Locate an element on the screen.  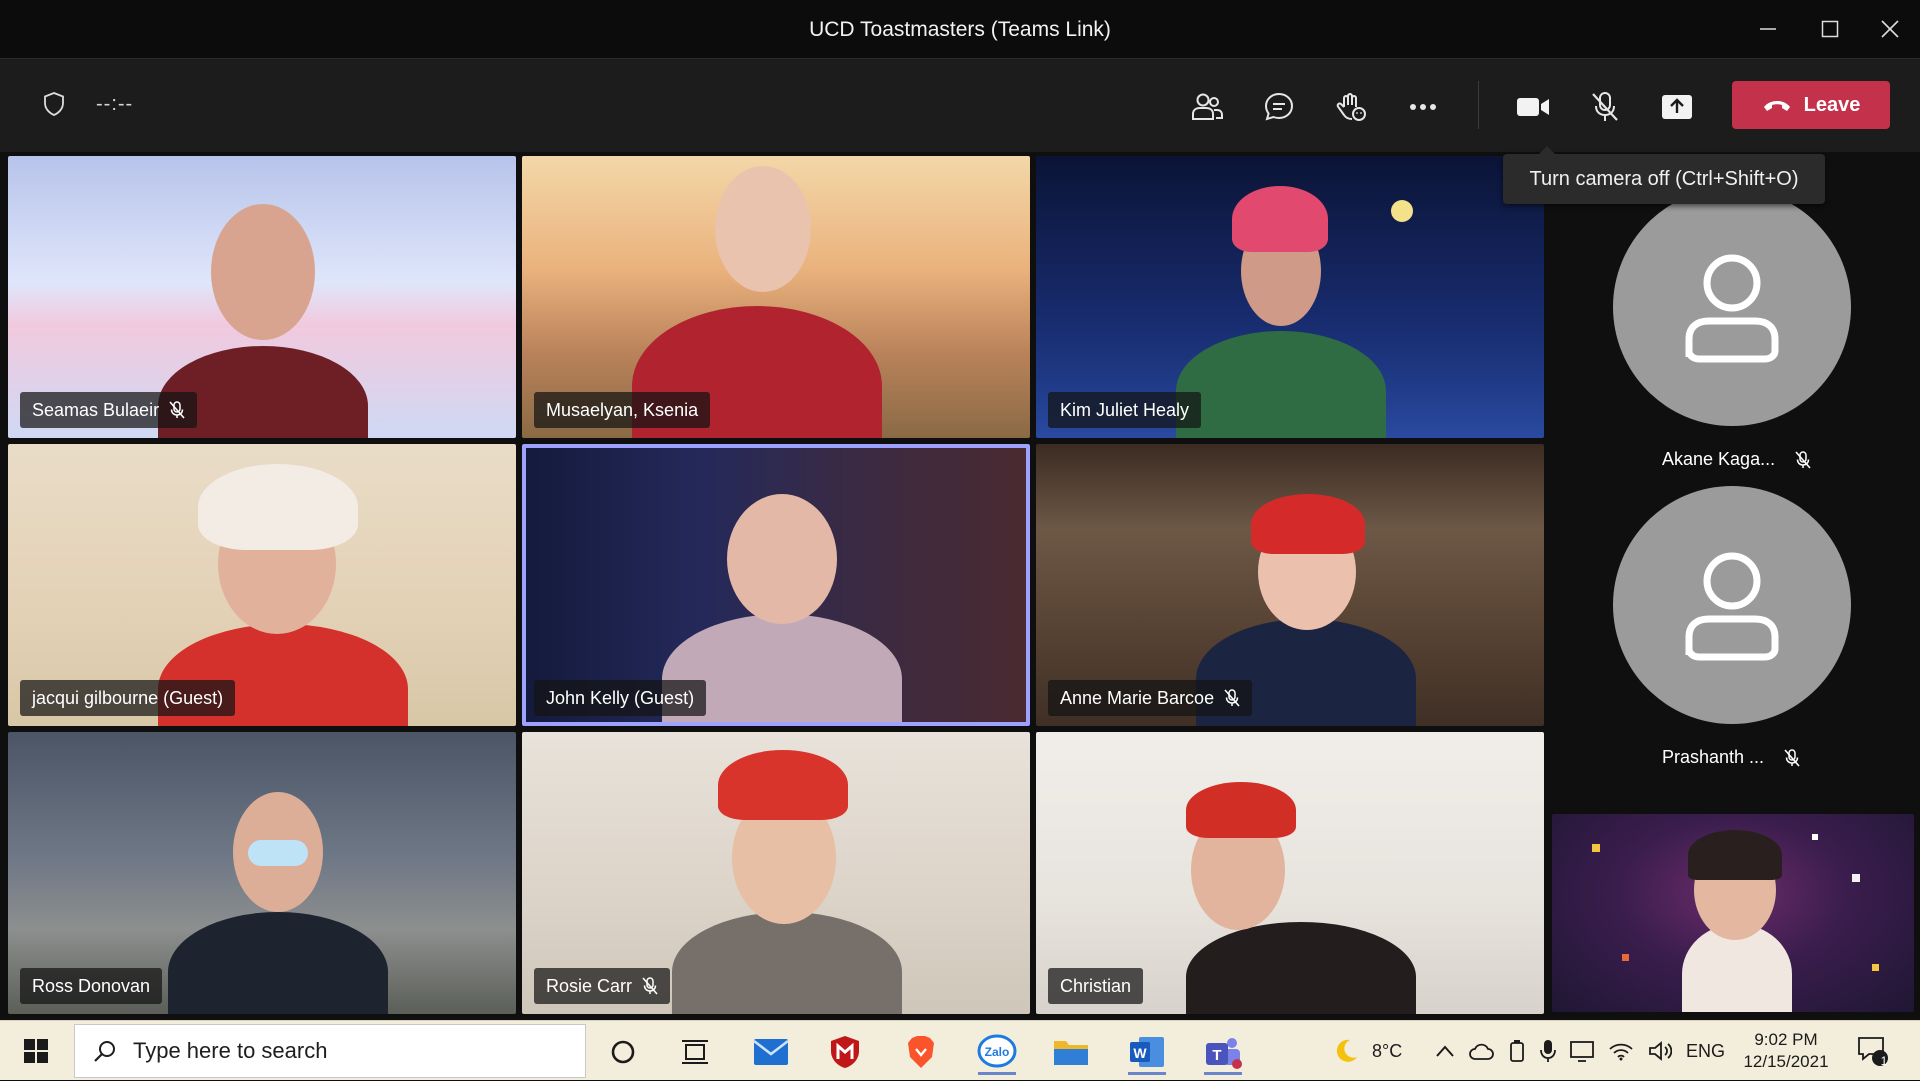
weather-temperature: 8°C is located at coordinates (1387, 1050).